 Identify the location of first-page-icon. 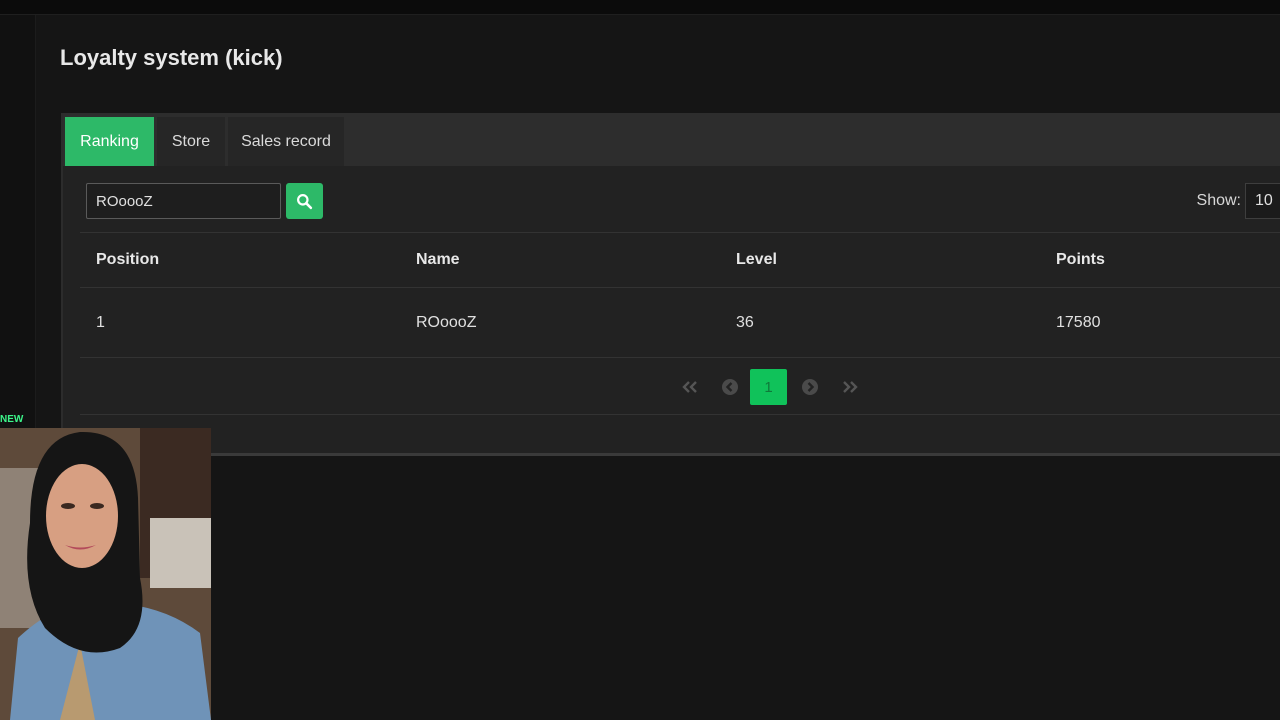
(689, 387).